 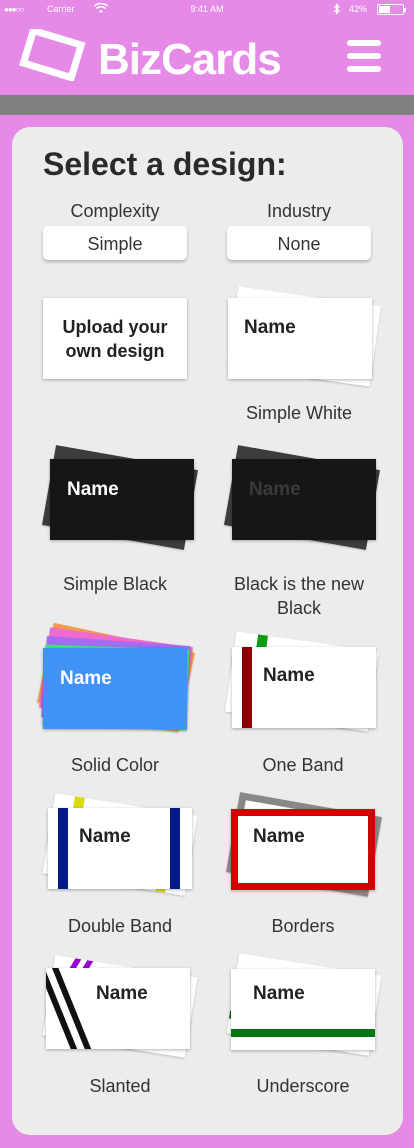 What do you see at coordinates (115, 765) in the screenshot?
I see `design-caption: Solid Color` at bounding box center [115, 765].